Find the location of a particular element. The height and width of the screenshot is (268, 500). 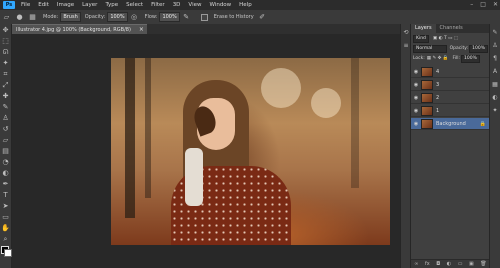

menu-layer: Layer is located at coordinates (89, 5).